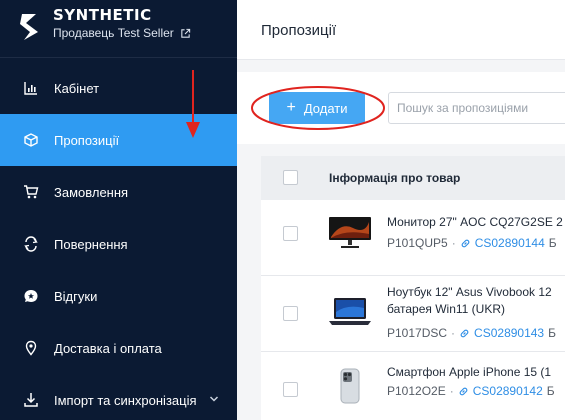 The image size is (565, 420). I want to click on sync-icon, so click(31, 400).